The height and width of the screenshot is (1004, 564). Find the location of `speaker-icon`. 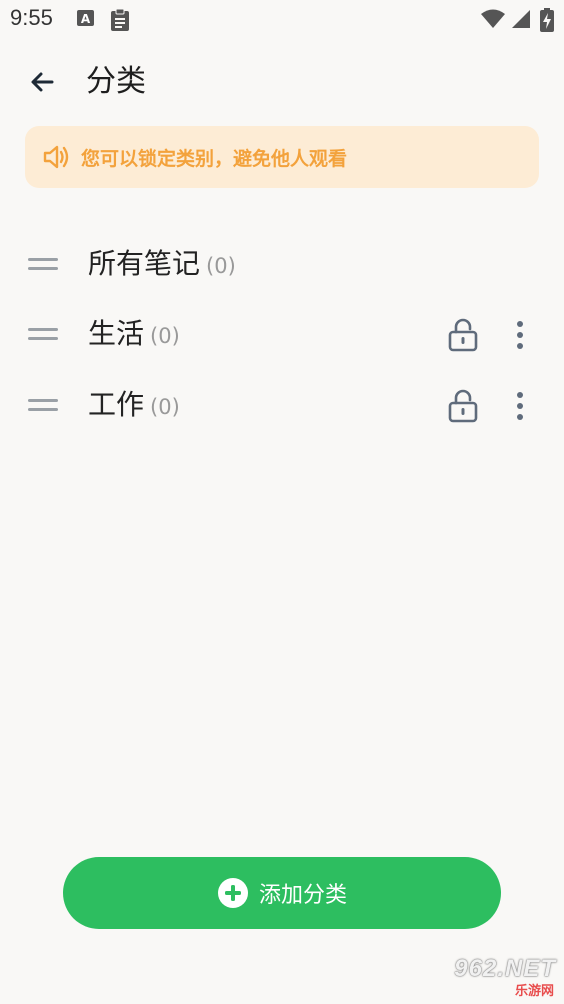

speaker-icon is located at coordinates (56, 157).